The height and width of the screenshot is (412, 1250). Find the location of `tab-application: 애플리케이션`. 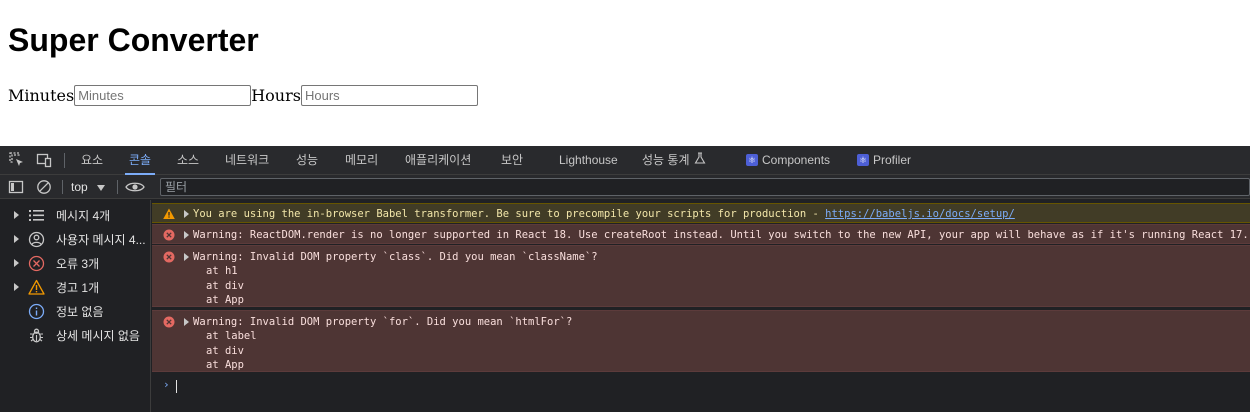

tab-application: 애플리케이션 is located at coordinates (438, 160).